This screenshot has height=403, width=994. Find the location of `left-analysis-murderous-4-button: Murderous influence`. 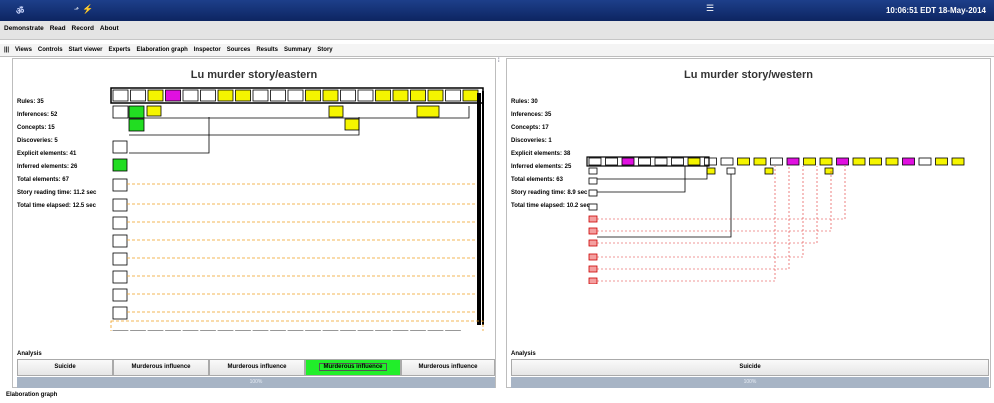

left-analysis-murderous-4-button: Murderous influence is located at coordinates (448, 367).